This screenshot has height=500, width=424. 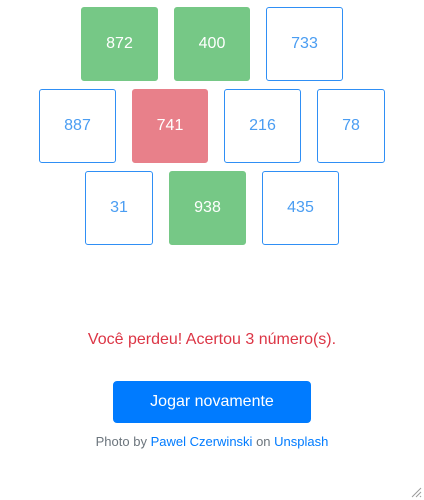 What do you see at coordinates (212, 402) in the screenshot?
I see `play-again-button: Jogar novamente` at bounding box center [212, 402].